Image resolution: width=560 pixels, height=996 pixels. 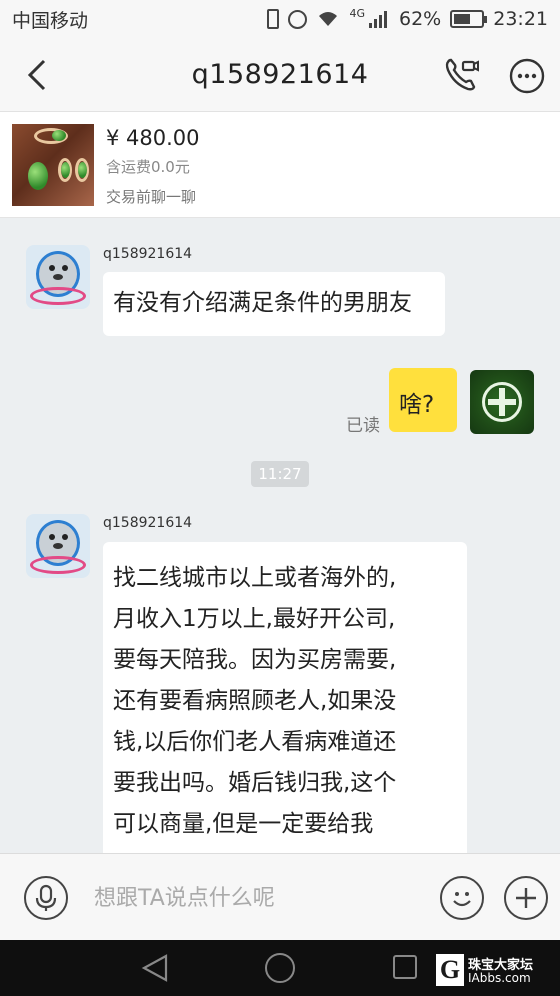 What do you see at coordinates (255, 578) in the screenshot?
I see `message-line: 找二线城市以上或者海外的,` at bounding box center [255, 578].